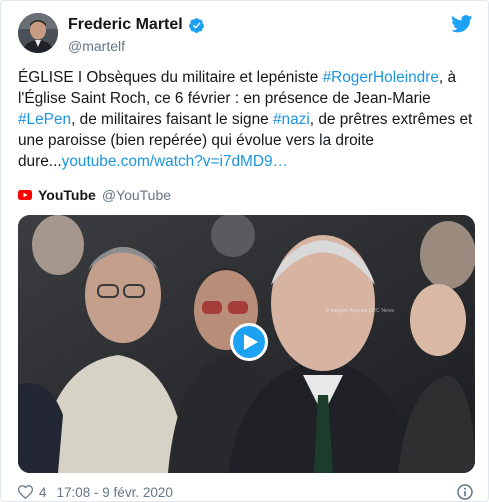 The image size is (489, 502). I want to click on tweet-header: Frederic Martel @martelf, so click(245, 35).